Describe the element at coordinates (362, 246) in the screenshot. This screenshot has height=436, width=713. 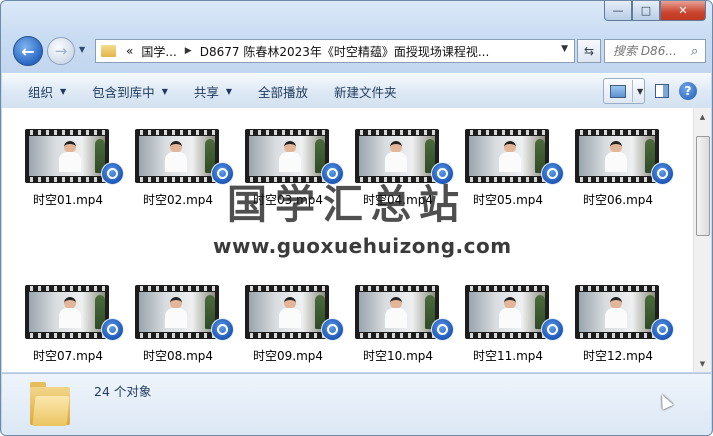
I see `watermark-url: www.guoxuehuizong.com` at that location.